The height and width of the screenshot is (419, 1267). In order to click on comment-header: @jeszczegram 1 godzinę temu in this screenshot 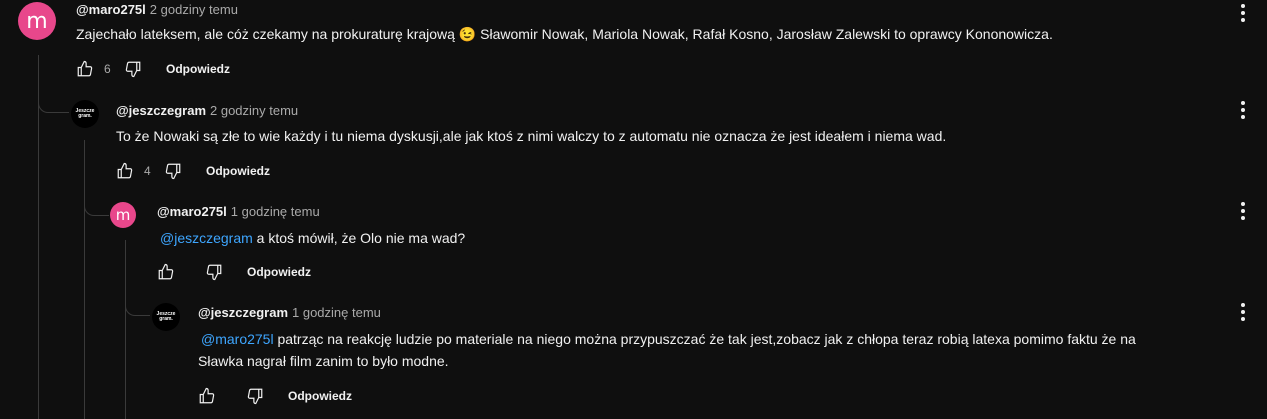, I will do `click(289, 312)`.